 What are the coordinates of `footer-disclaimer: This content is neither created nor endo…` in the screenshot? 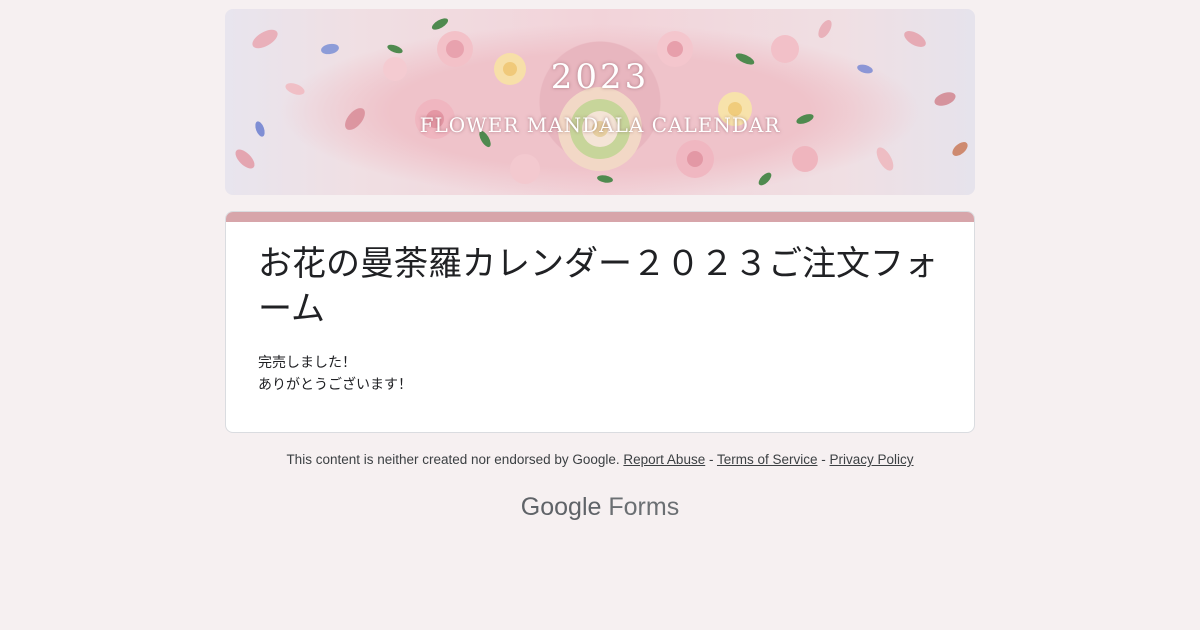 It's located at (453, 459).